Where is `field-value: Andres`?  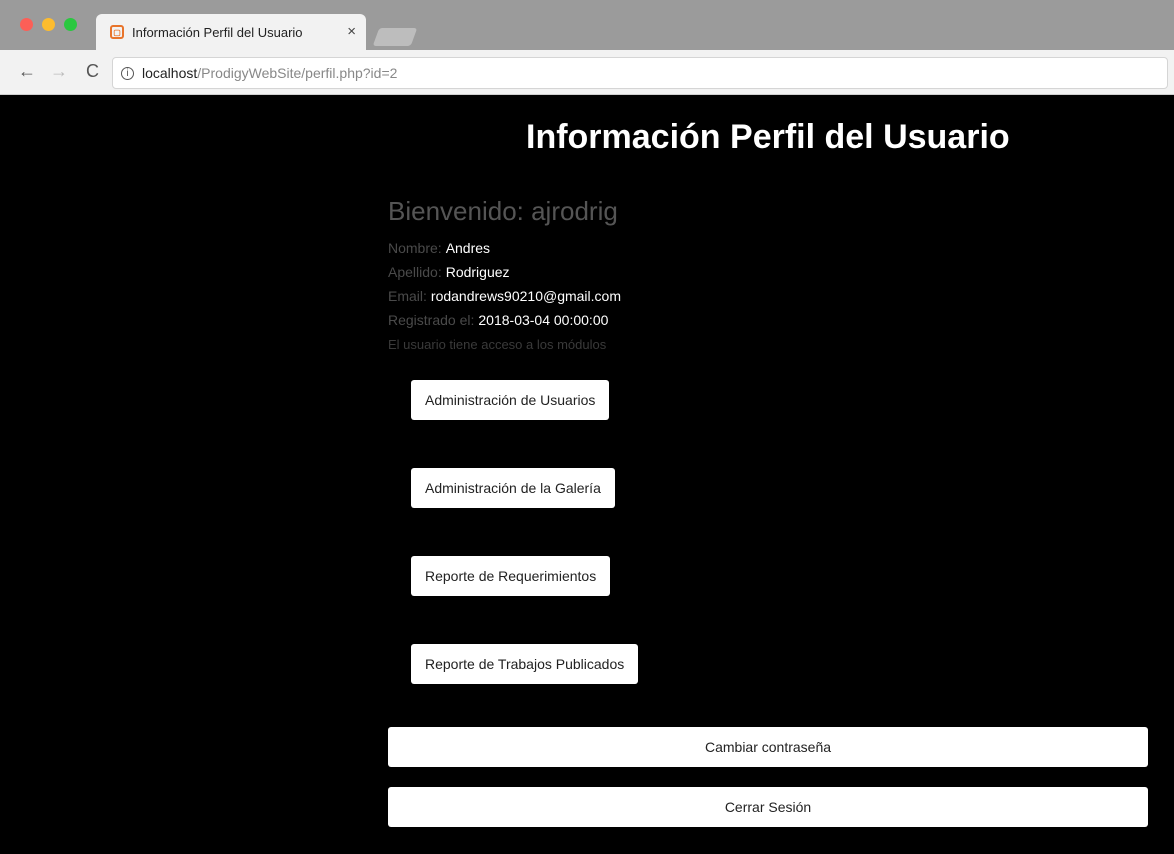 field-value: Andres is located at coordinates (468, 248).